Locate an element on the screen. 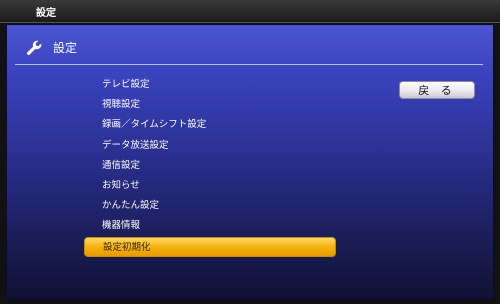 This screenshot has width=500, height=304. menu-item-easy-setup: かんたん設定 is located at coordinates (210, 206).